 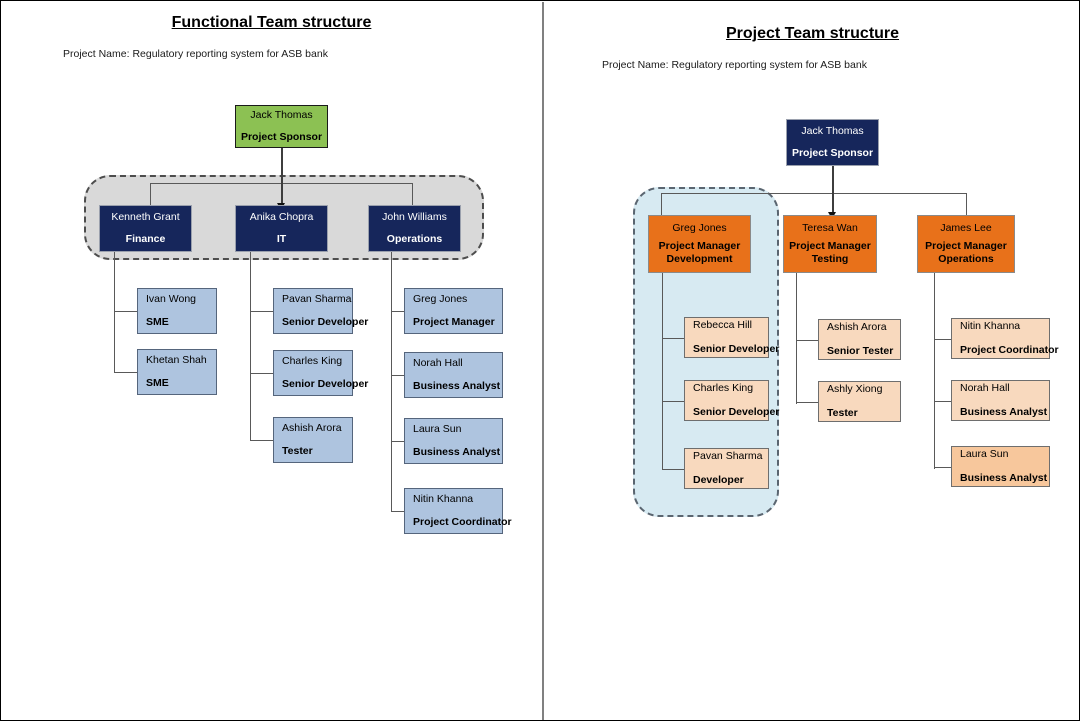 I want to click on node-staff-pavan-sharma: Pavan Sharma Senior Developer, so click(x=320, y=311).